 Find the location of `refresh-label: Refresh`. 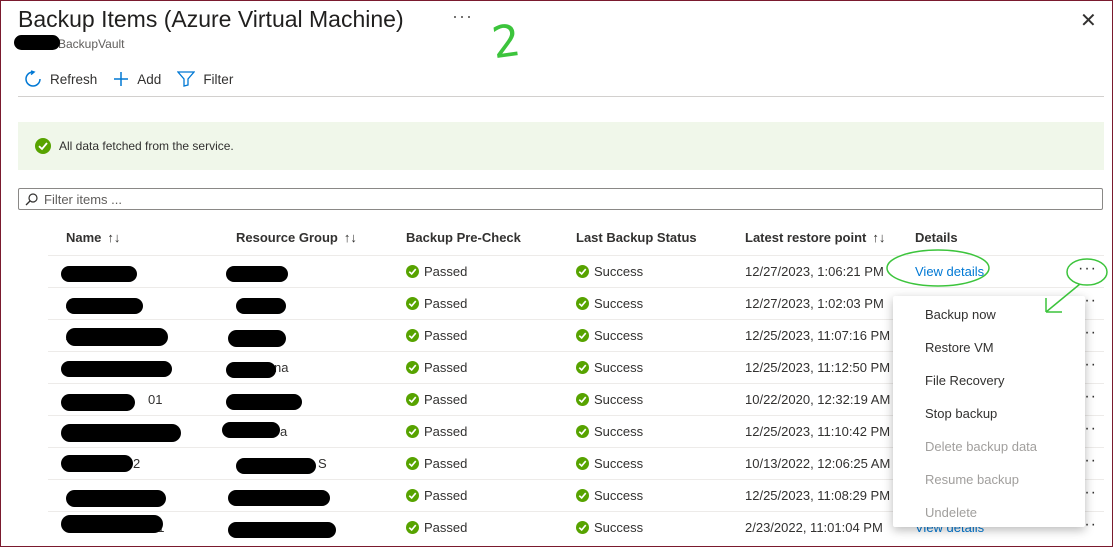

refresh-label: Refresh is located at coordinates (74, 79).